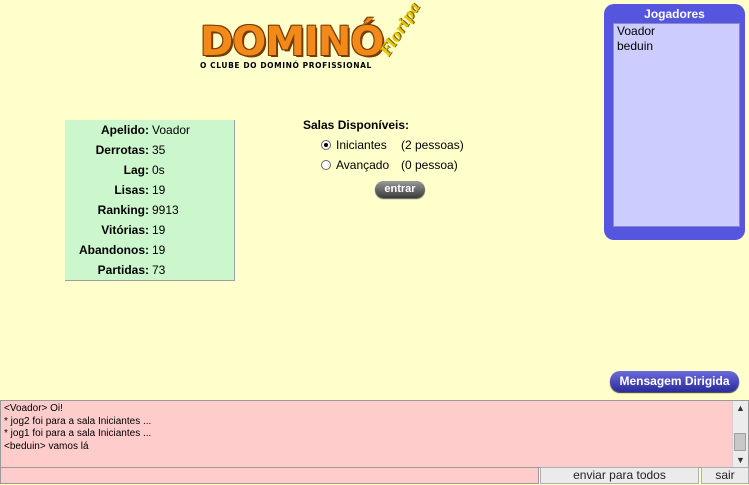 Image resolution: width=749 pixels, height=485 pixels. Describe the element at coordinates (159, 270) in the screenshot. I see `stat-value: 73` at that location.